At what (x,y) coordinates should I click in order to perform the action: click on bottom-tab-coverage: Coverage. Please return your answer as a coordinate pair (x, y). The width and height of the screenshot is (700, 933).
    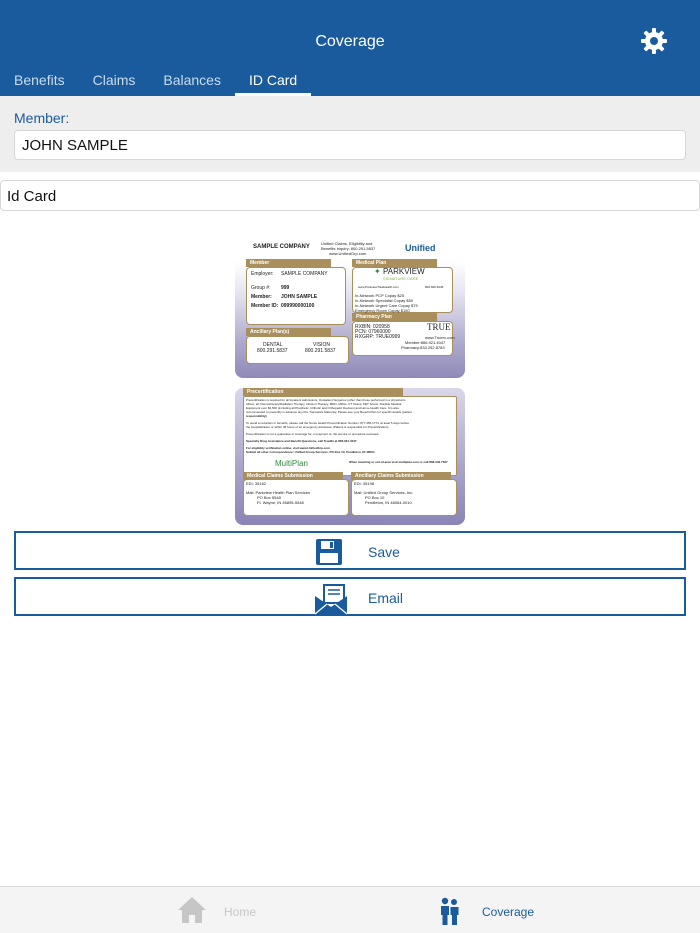
    Looking at the image, I should click on (495, 910).